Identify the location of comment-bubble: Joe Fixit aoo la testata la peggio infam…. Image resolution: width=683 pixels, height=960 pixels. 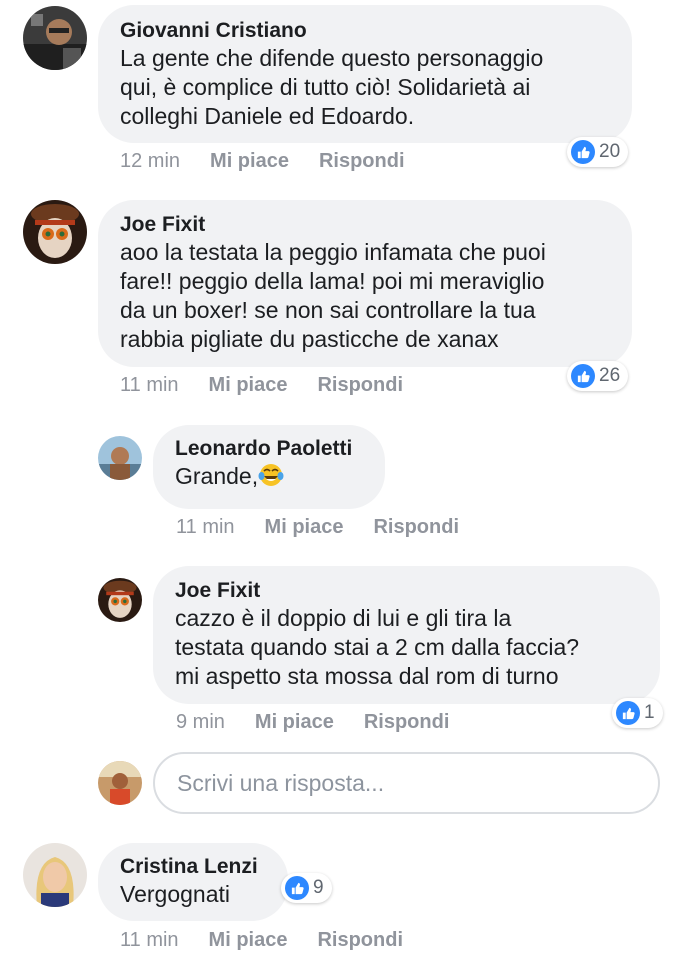
(365, 283).